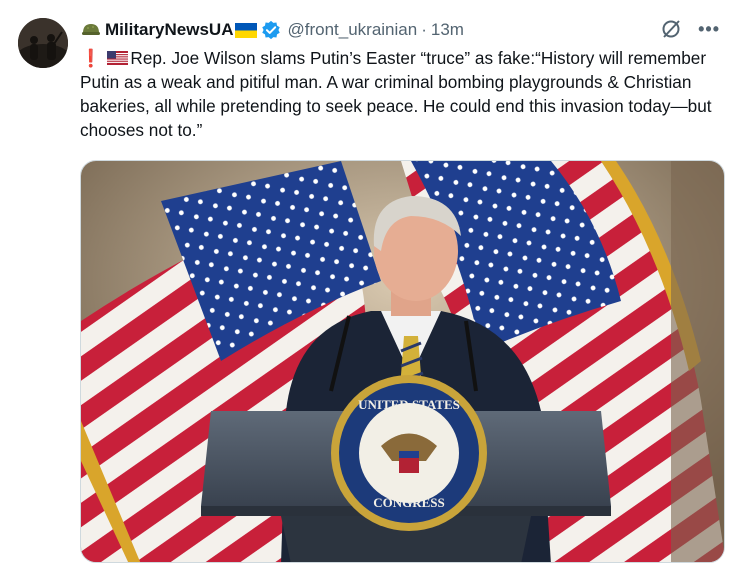 Image resolution: width=740 pixels, height=580 pixels. Describe the element at coordinates (690, 29) in the screenshot. I see `header-actions: •••` at that location.